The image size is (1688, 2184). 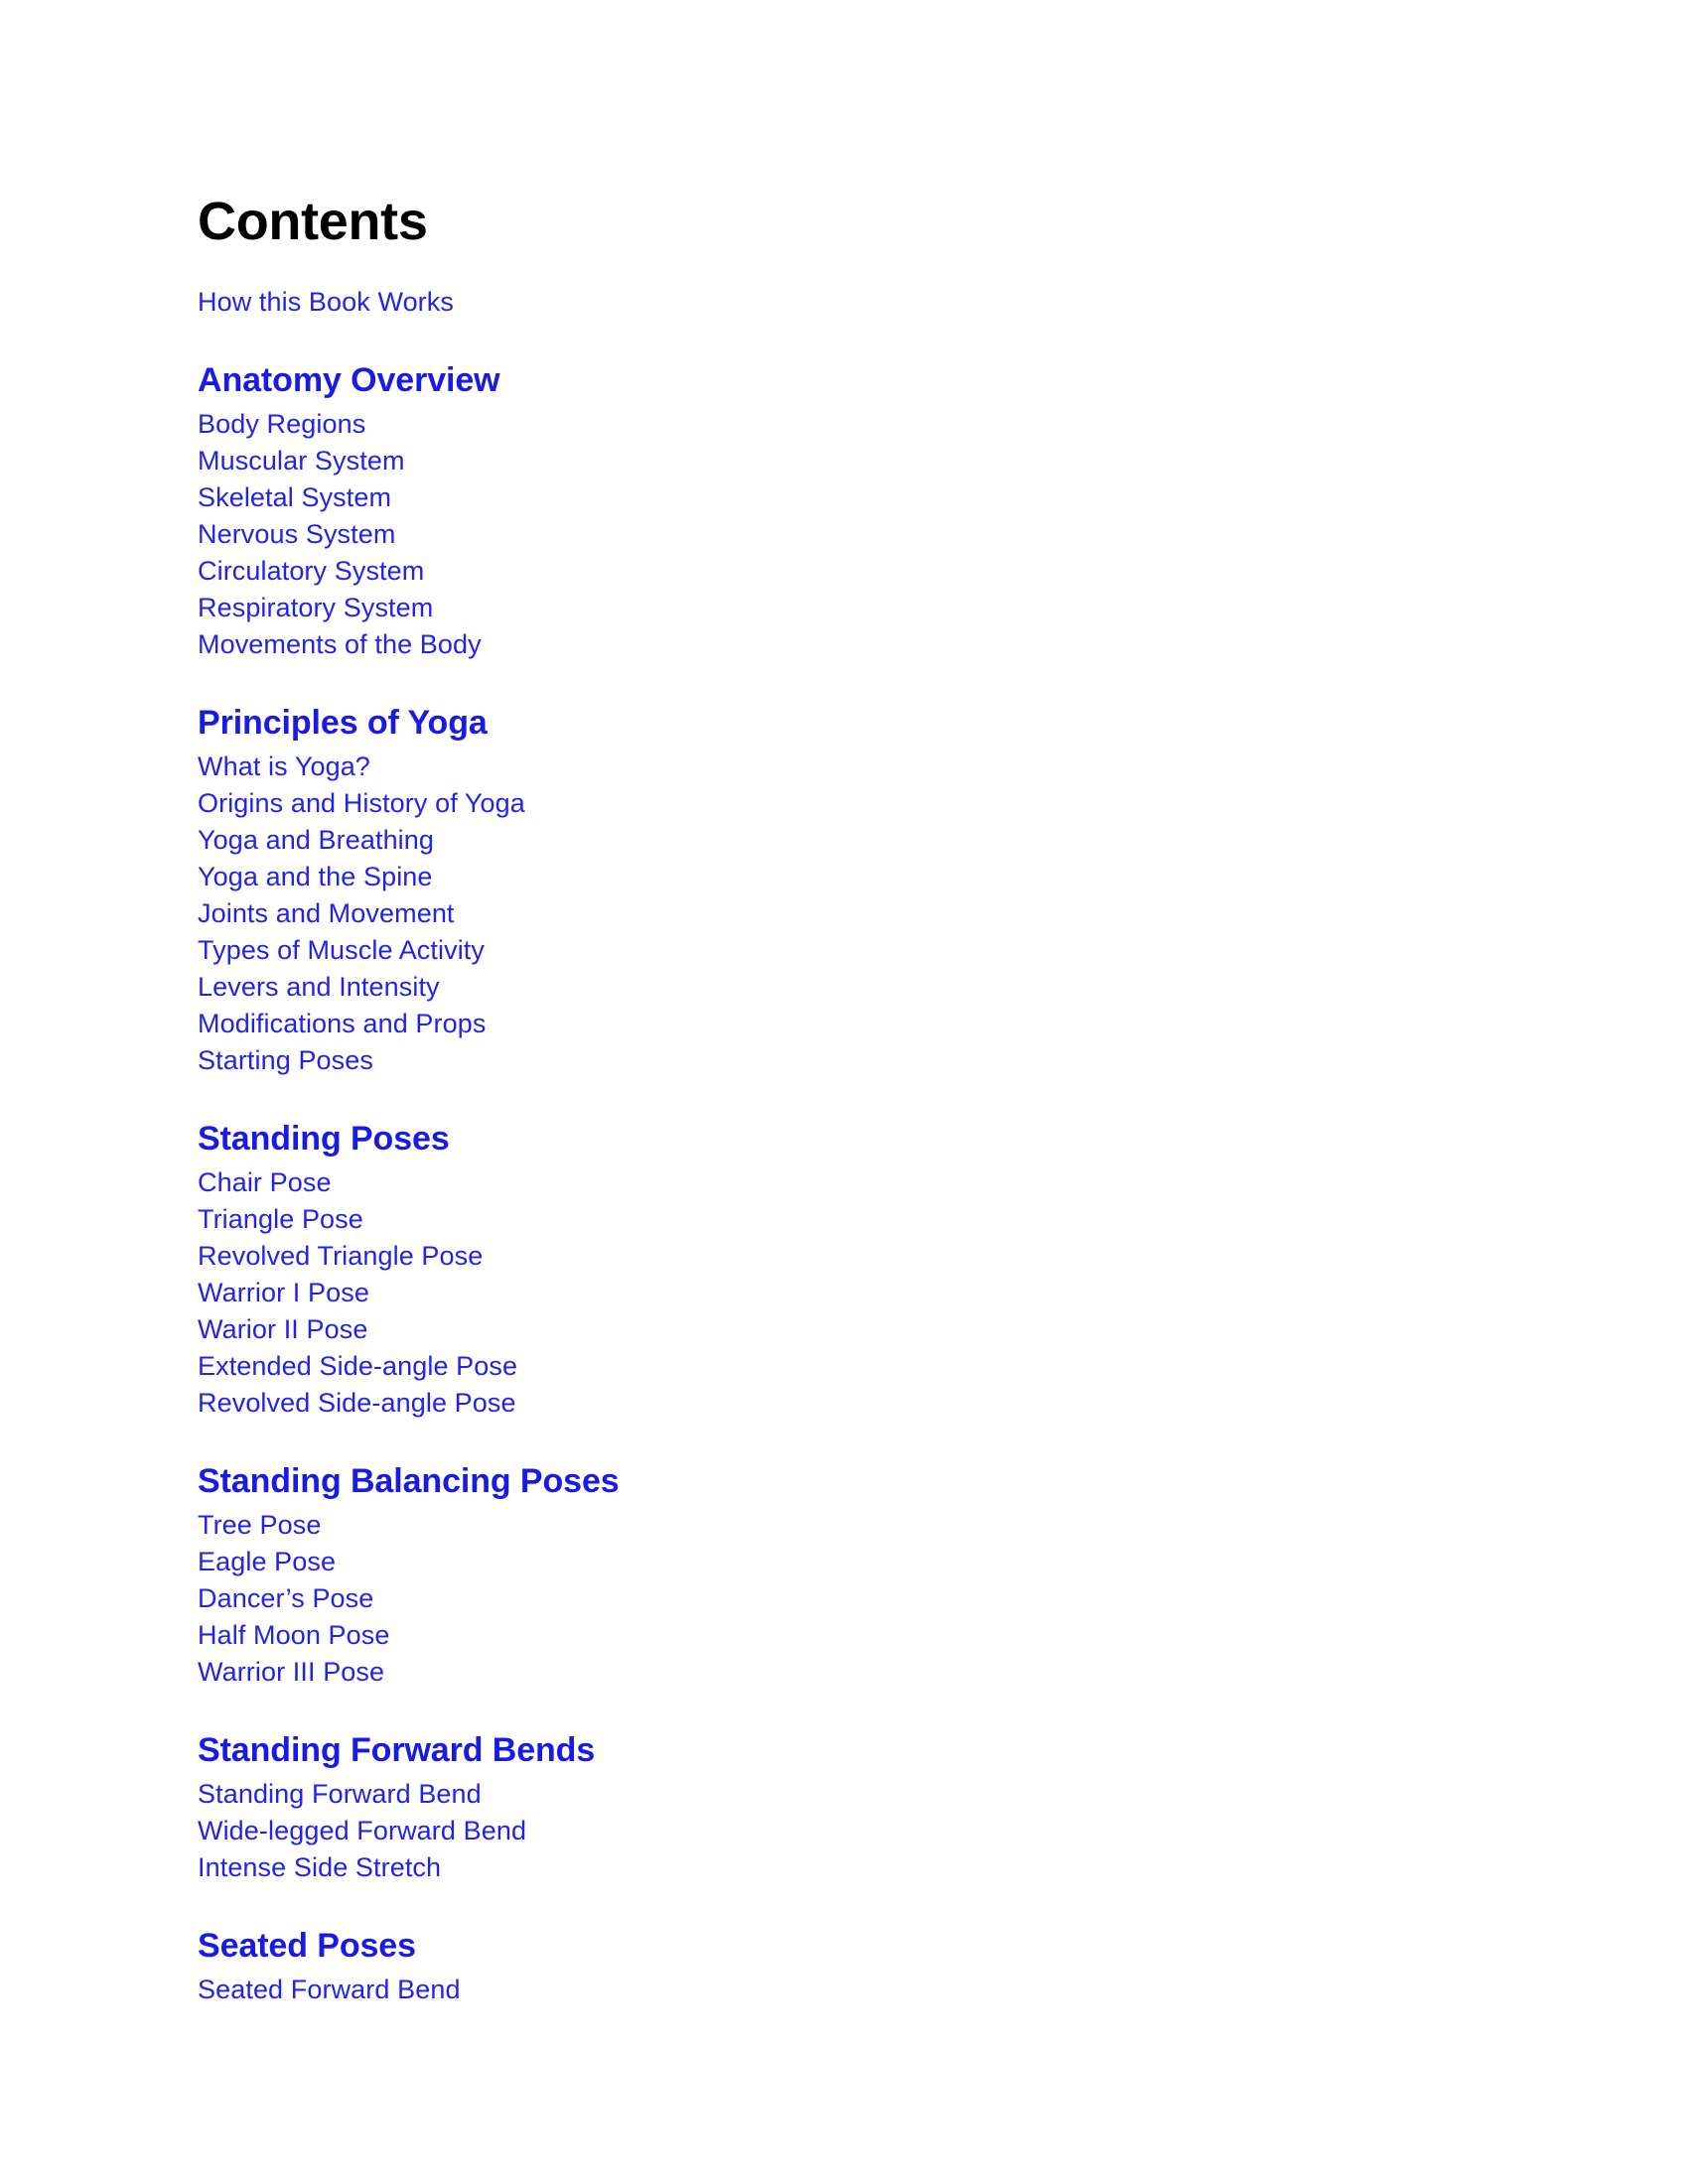 What do you see at coordinates (793, 950) in the screenshot?
I see `toc-entry: Types of Muscle Activity` at bounding box center [793, 950].